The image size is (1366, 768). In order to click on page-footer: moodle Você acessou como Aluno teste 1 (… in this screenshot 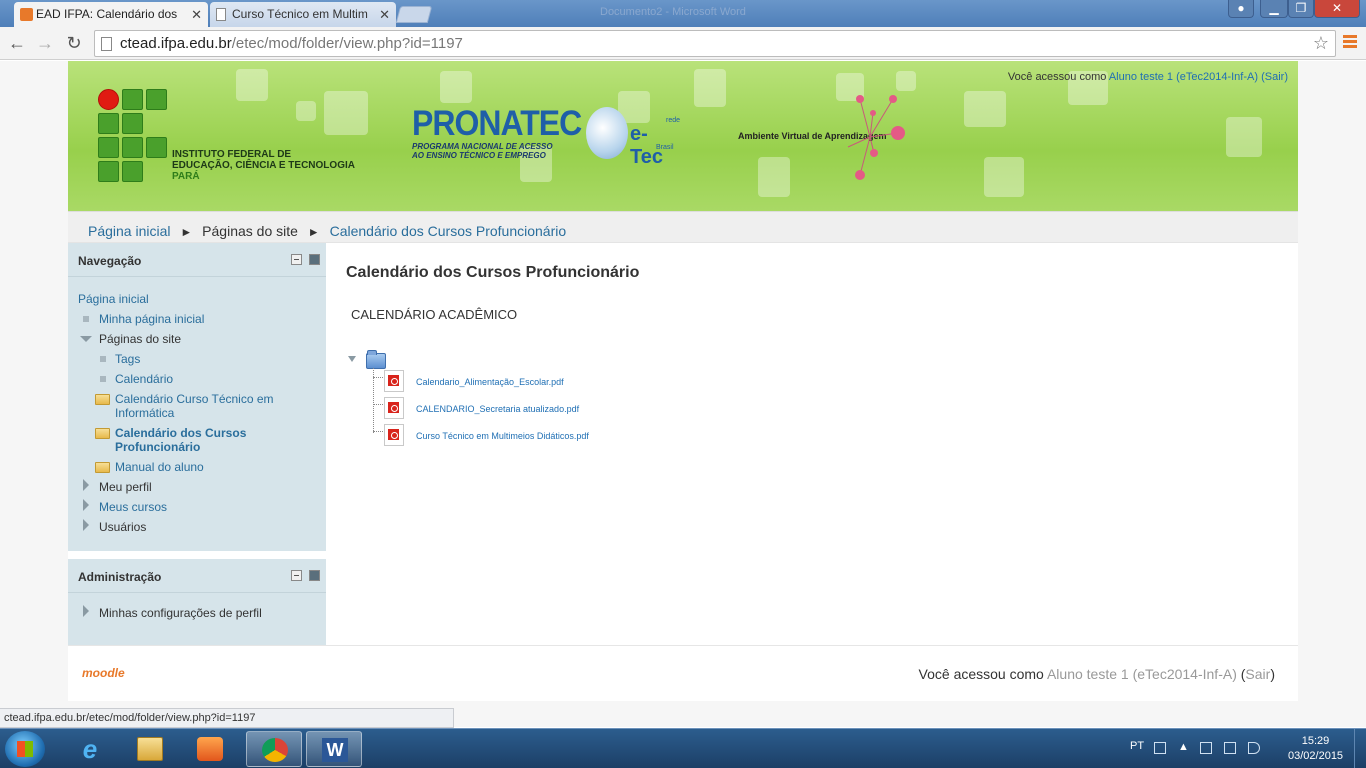, I will do `click(683, 673)`.